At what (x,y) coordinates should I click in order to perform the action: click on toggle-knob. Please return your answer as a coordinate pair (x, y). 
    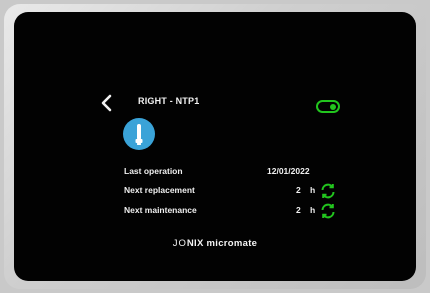
    Looking at the image, I should click on (333, 107).